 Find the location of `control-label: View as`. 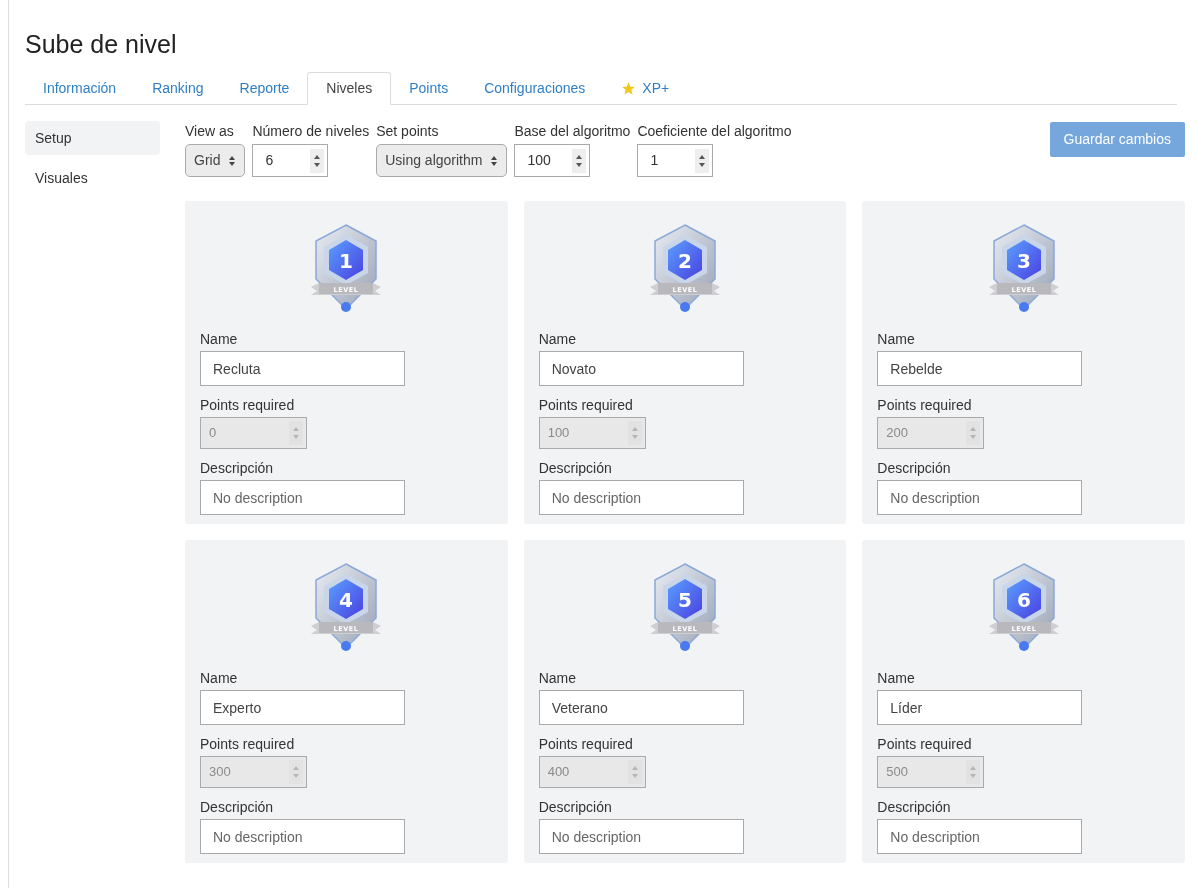

control-label: View as is located at coordinates (210, 131).